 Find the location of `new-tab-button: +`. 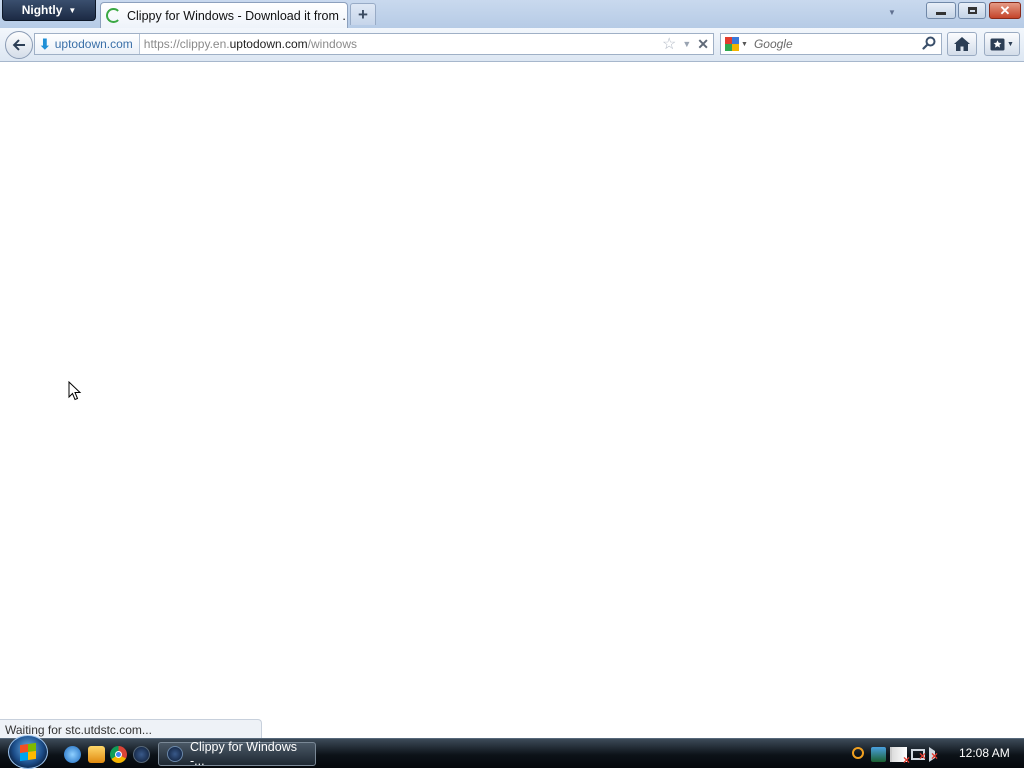

new-tab-button: + is located at coordinates (363, 14).